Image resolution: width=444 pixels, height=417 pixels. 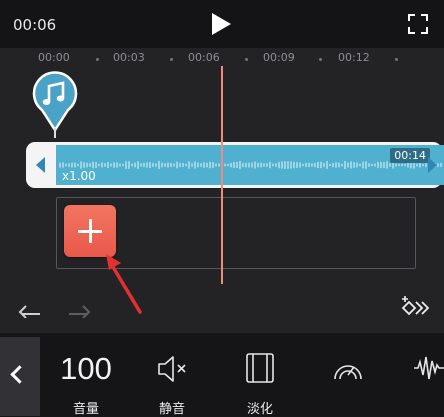 I want to click on chevron-left-icon, so click(x=19, y=374).